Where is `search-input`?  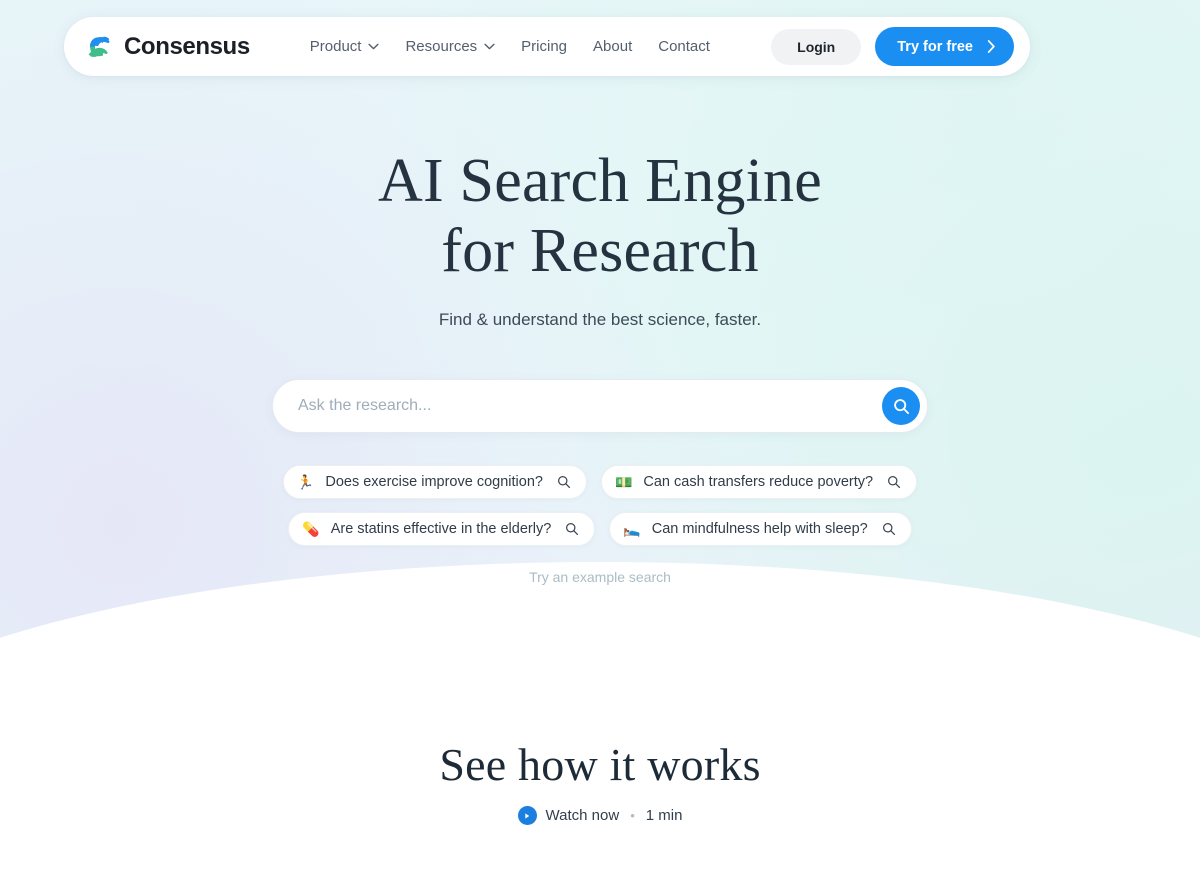
search-input is located at coordinates (590, 406).